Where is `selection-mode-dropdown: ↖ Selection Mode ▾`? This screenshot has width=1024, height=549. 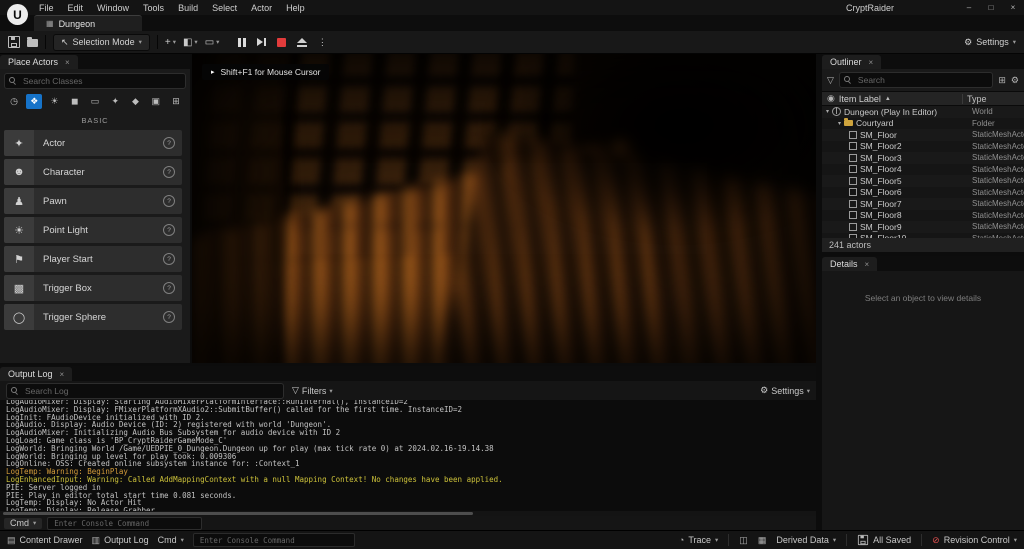 selection-mode-dropdown: ↖ Selection Mode ▾ is located at coordinates (101, 42).